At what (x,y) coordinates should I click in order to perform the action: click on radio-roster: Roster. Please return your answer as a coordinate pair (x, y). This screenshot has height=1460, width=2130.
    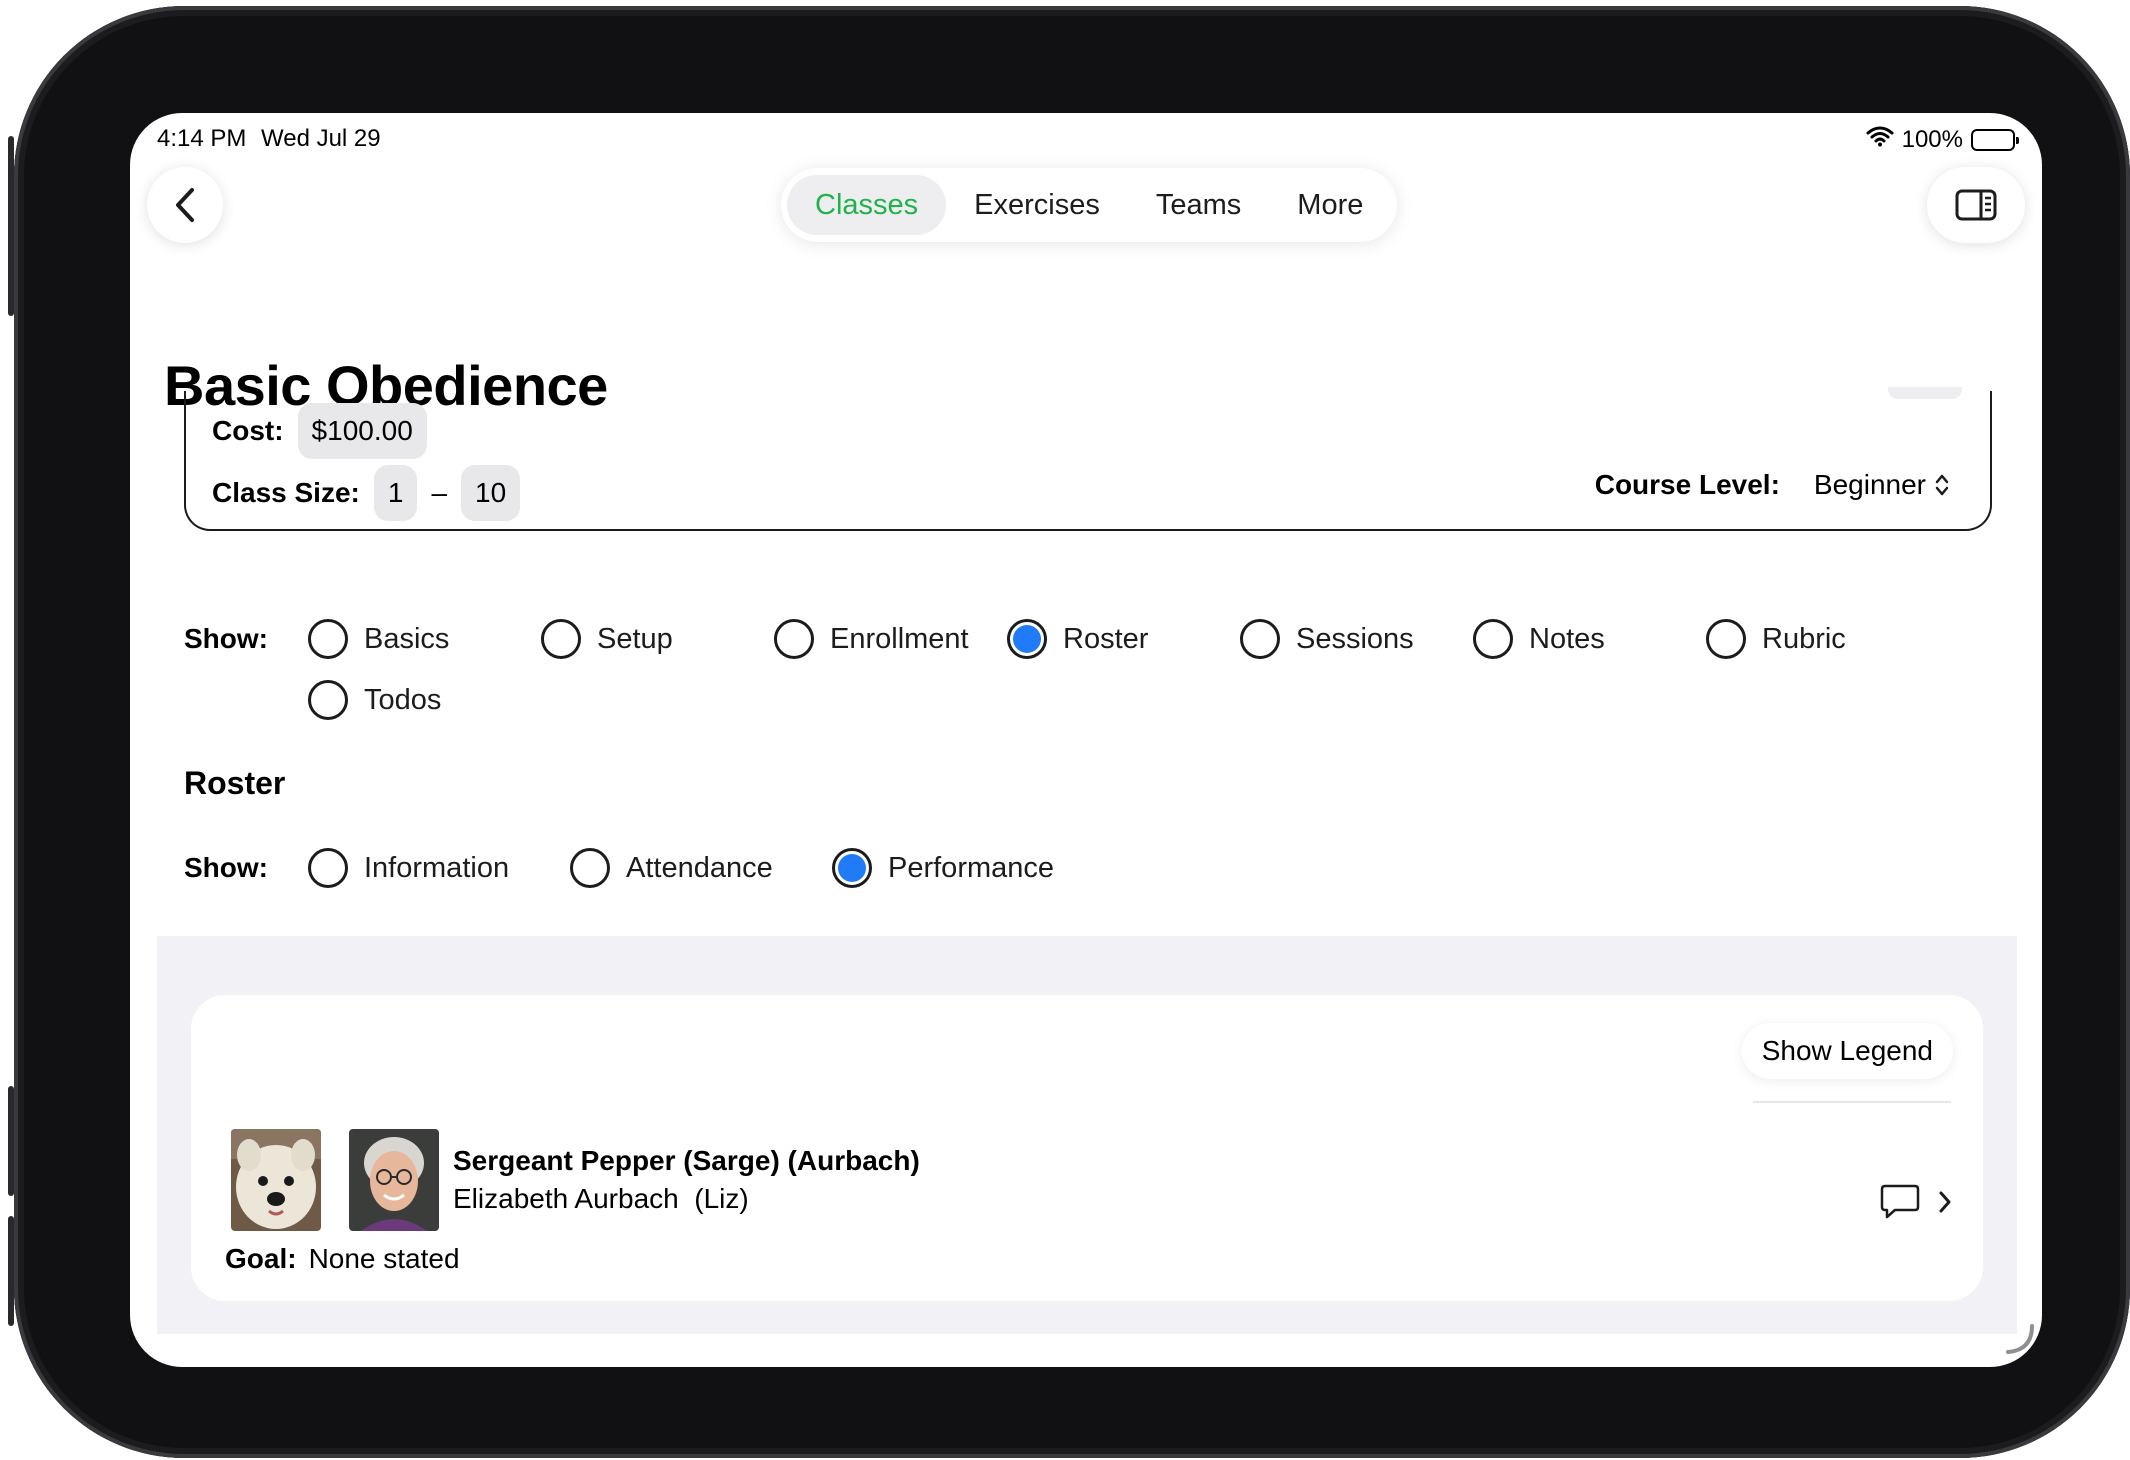
    Looking at the image, I should click on (1077, 639).